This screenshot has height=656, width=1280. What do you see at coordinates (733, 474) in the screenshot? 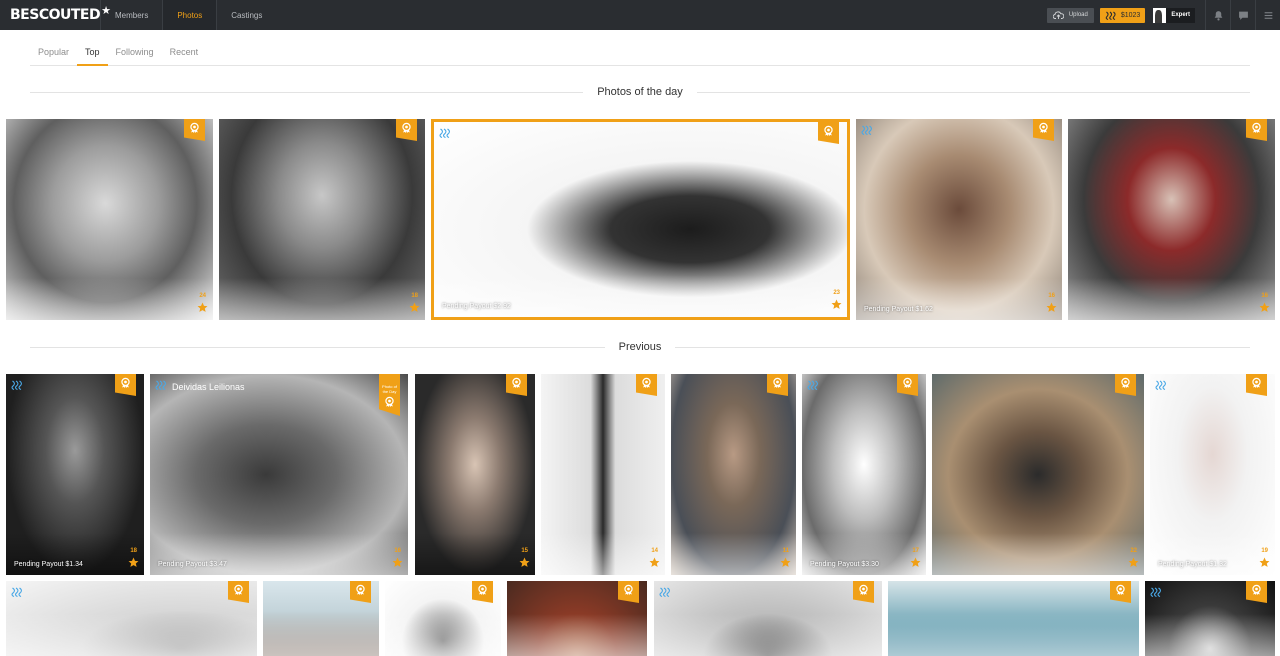
I see `photo-card: 11` at bounding box center [733, 474].